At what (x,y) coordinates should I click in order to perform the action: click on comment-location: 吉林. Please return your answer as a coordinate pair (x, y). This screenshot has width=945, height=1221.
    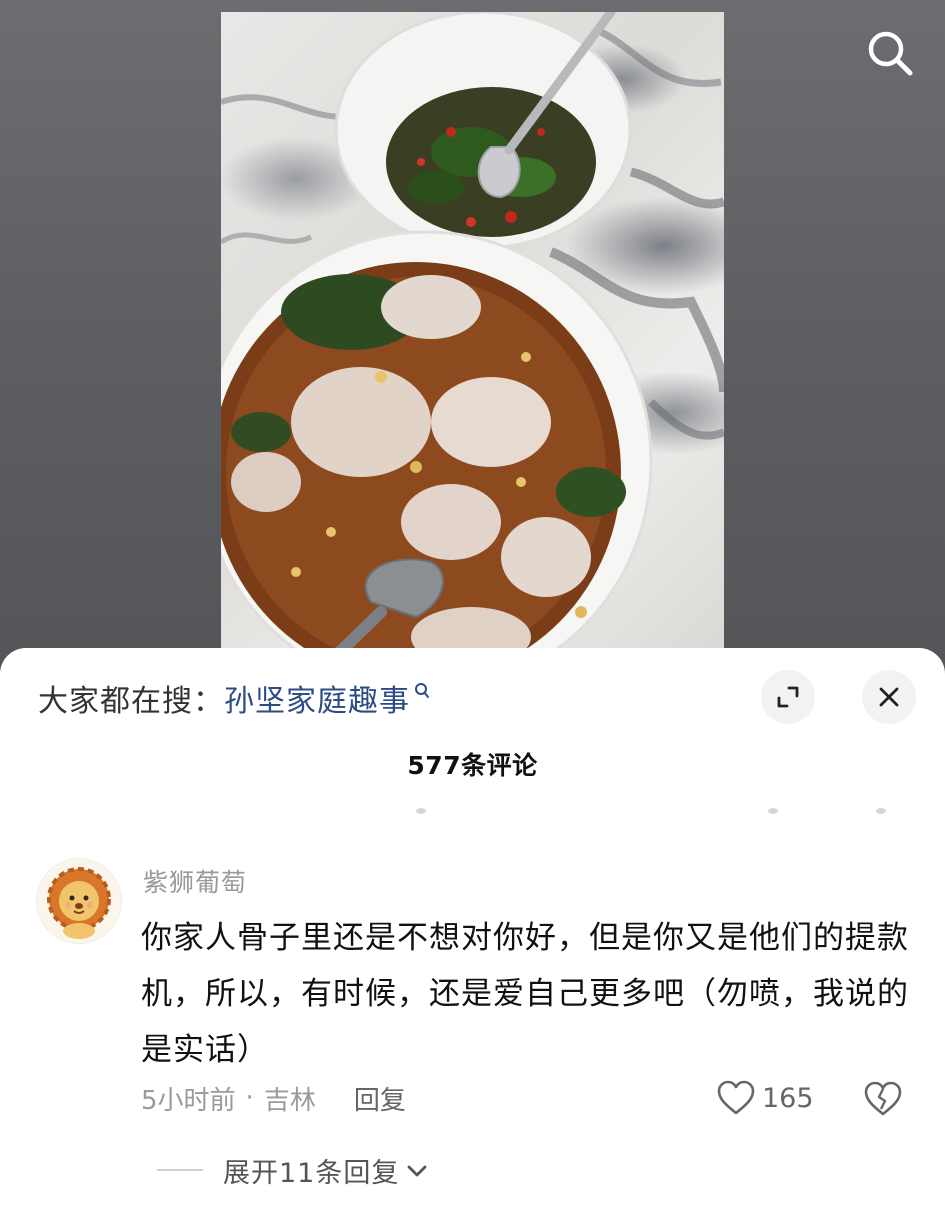
    Looking at the image, I should click on (289, 1100).